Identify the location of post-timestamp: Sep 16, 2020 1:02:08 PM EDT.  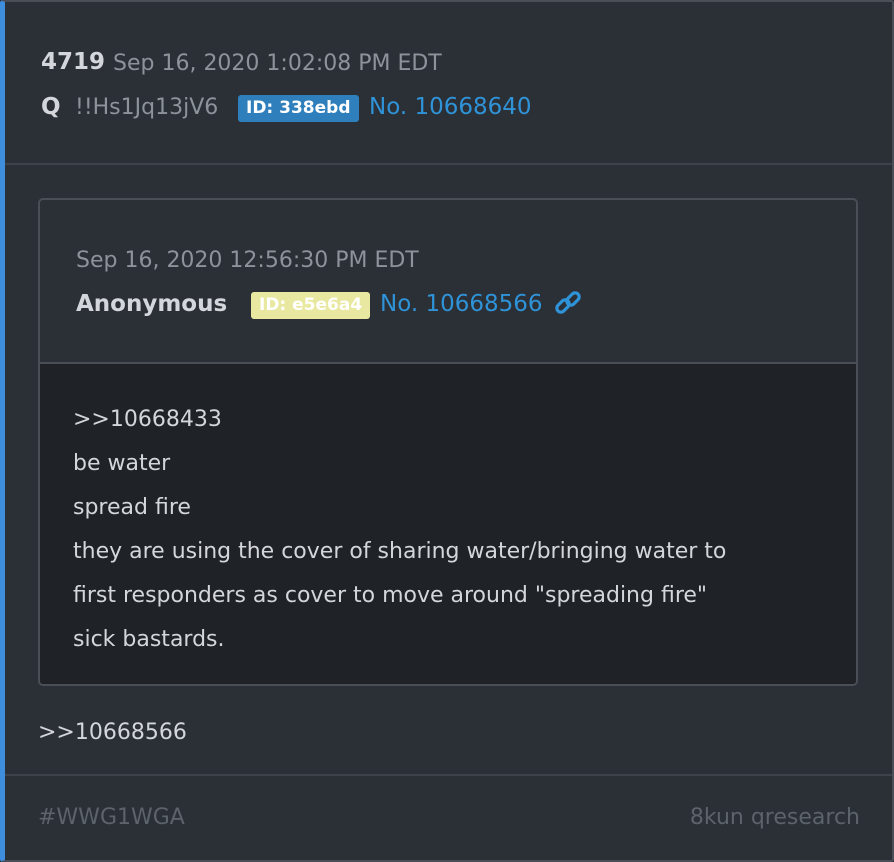
(277, 63).